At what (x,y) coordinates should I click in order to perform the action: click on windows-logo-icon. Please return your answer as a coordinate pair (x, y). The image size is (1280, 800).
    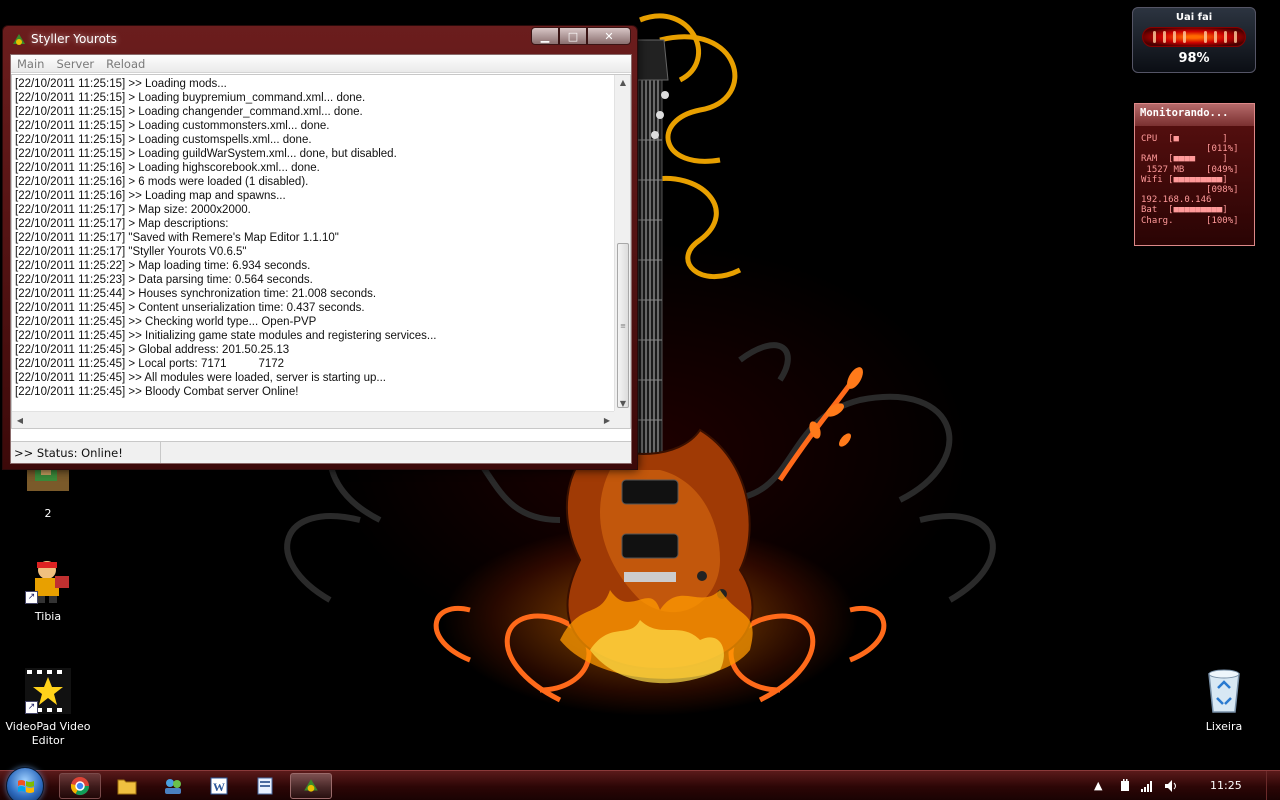
    Looking at the image, I should click on (26, 786).